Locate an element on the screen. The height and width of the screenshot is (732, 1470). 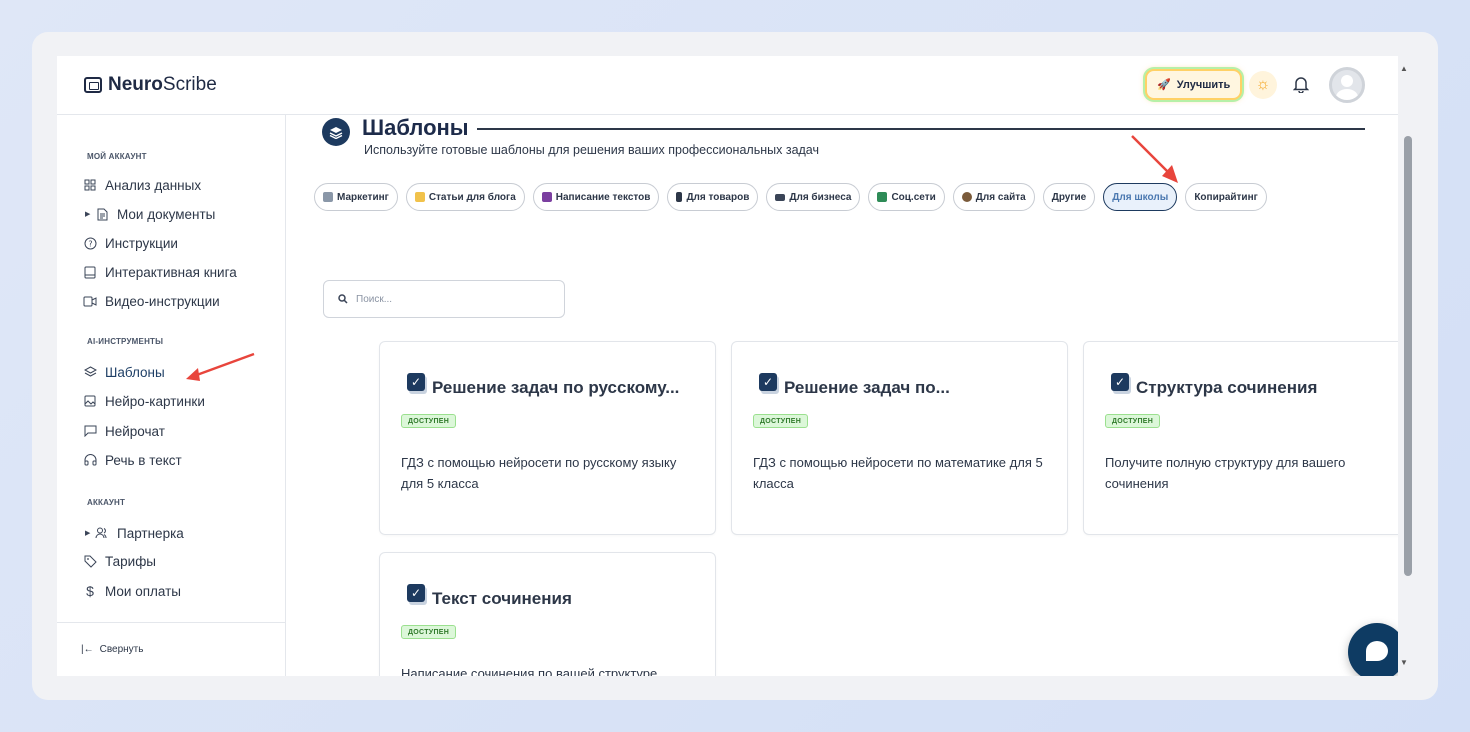
rocket-icon: 🚀 is located at coordinates (1164, 85).